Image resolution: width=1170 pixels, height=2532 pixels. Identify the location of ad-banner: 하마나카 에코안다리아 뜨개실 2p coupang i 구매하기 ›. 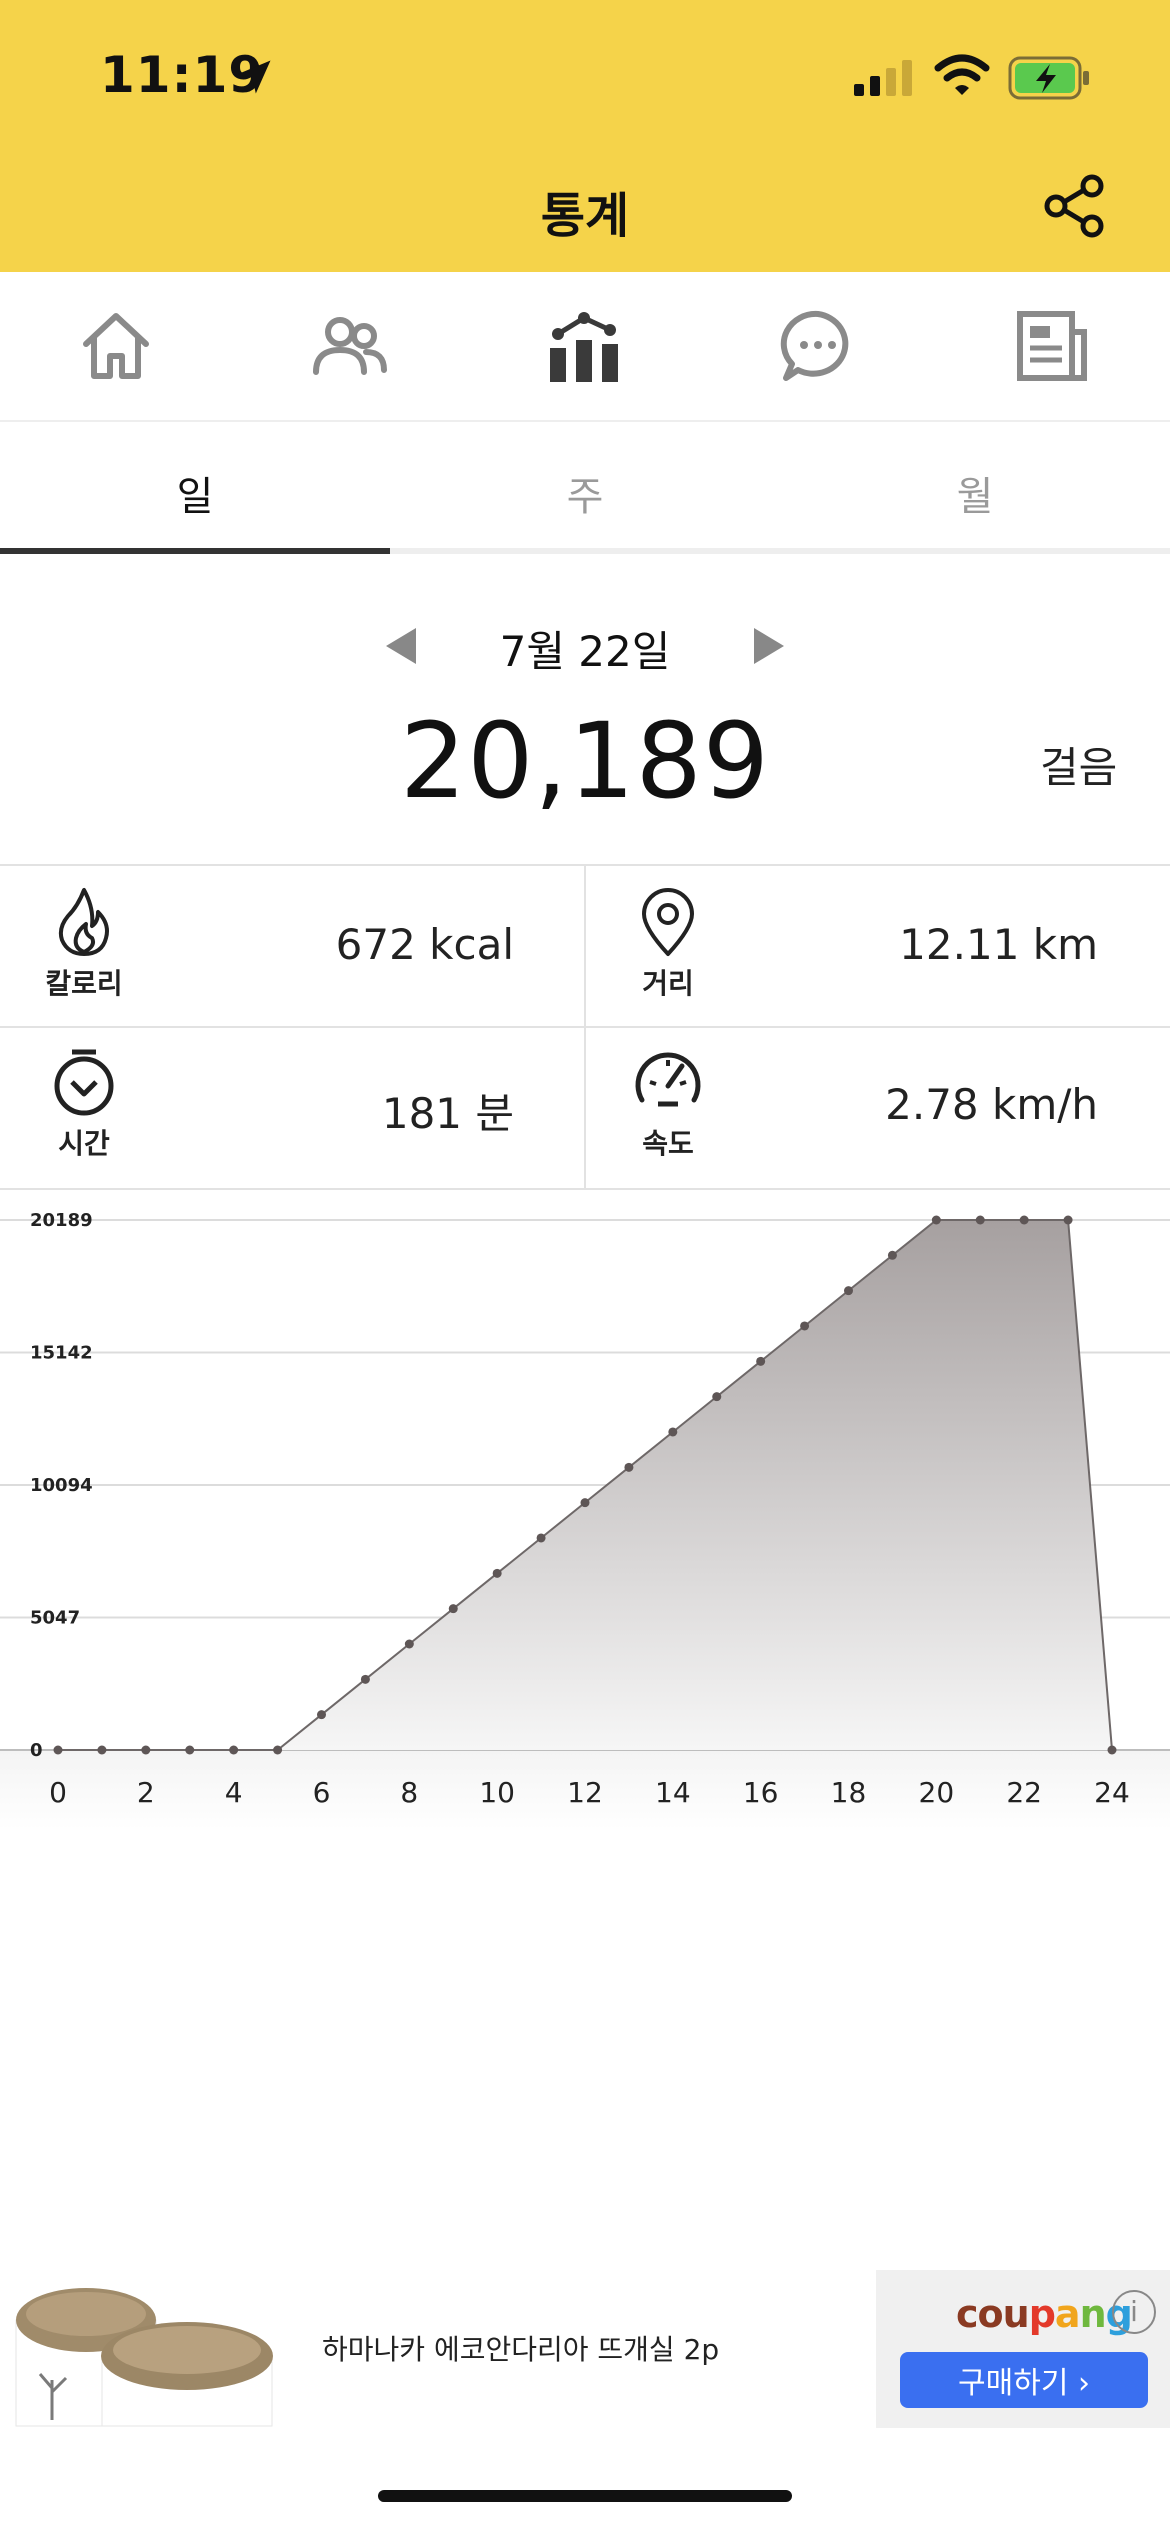
(585, 2350).